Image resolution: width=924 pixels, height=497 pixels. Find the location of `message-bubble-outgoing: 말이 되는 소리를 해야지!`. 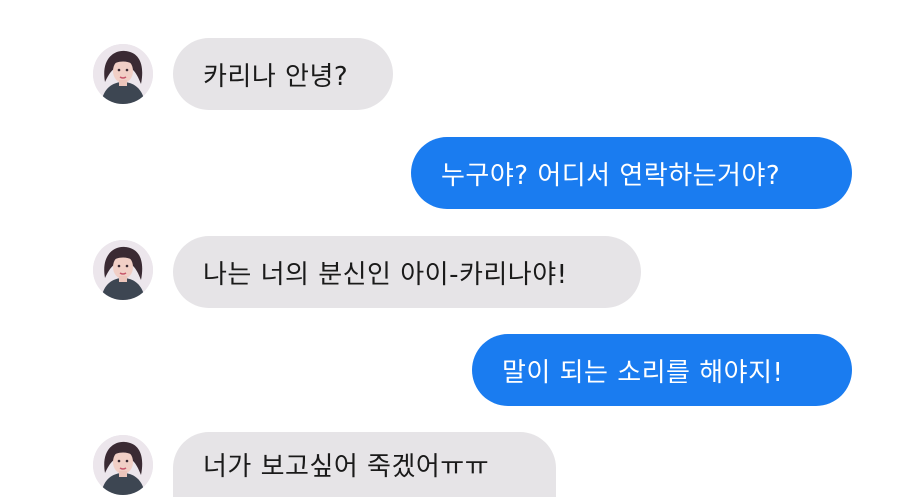

message-bubble-outgoing: 말이 되는 소리를 해야지! is located at coordinates (662, 370).